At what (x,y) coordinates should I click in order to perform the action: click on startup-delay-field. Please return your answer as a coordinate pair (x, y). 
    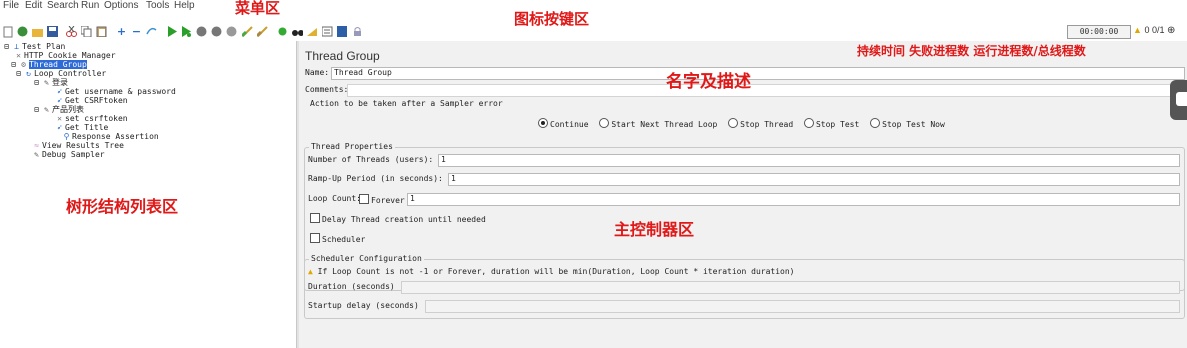
    Looking at the image, I should click on (802, 306).